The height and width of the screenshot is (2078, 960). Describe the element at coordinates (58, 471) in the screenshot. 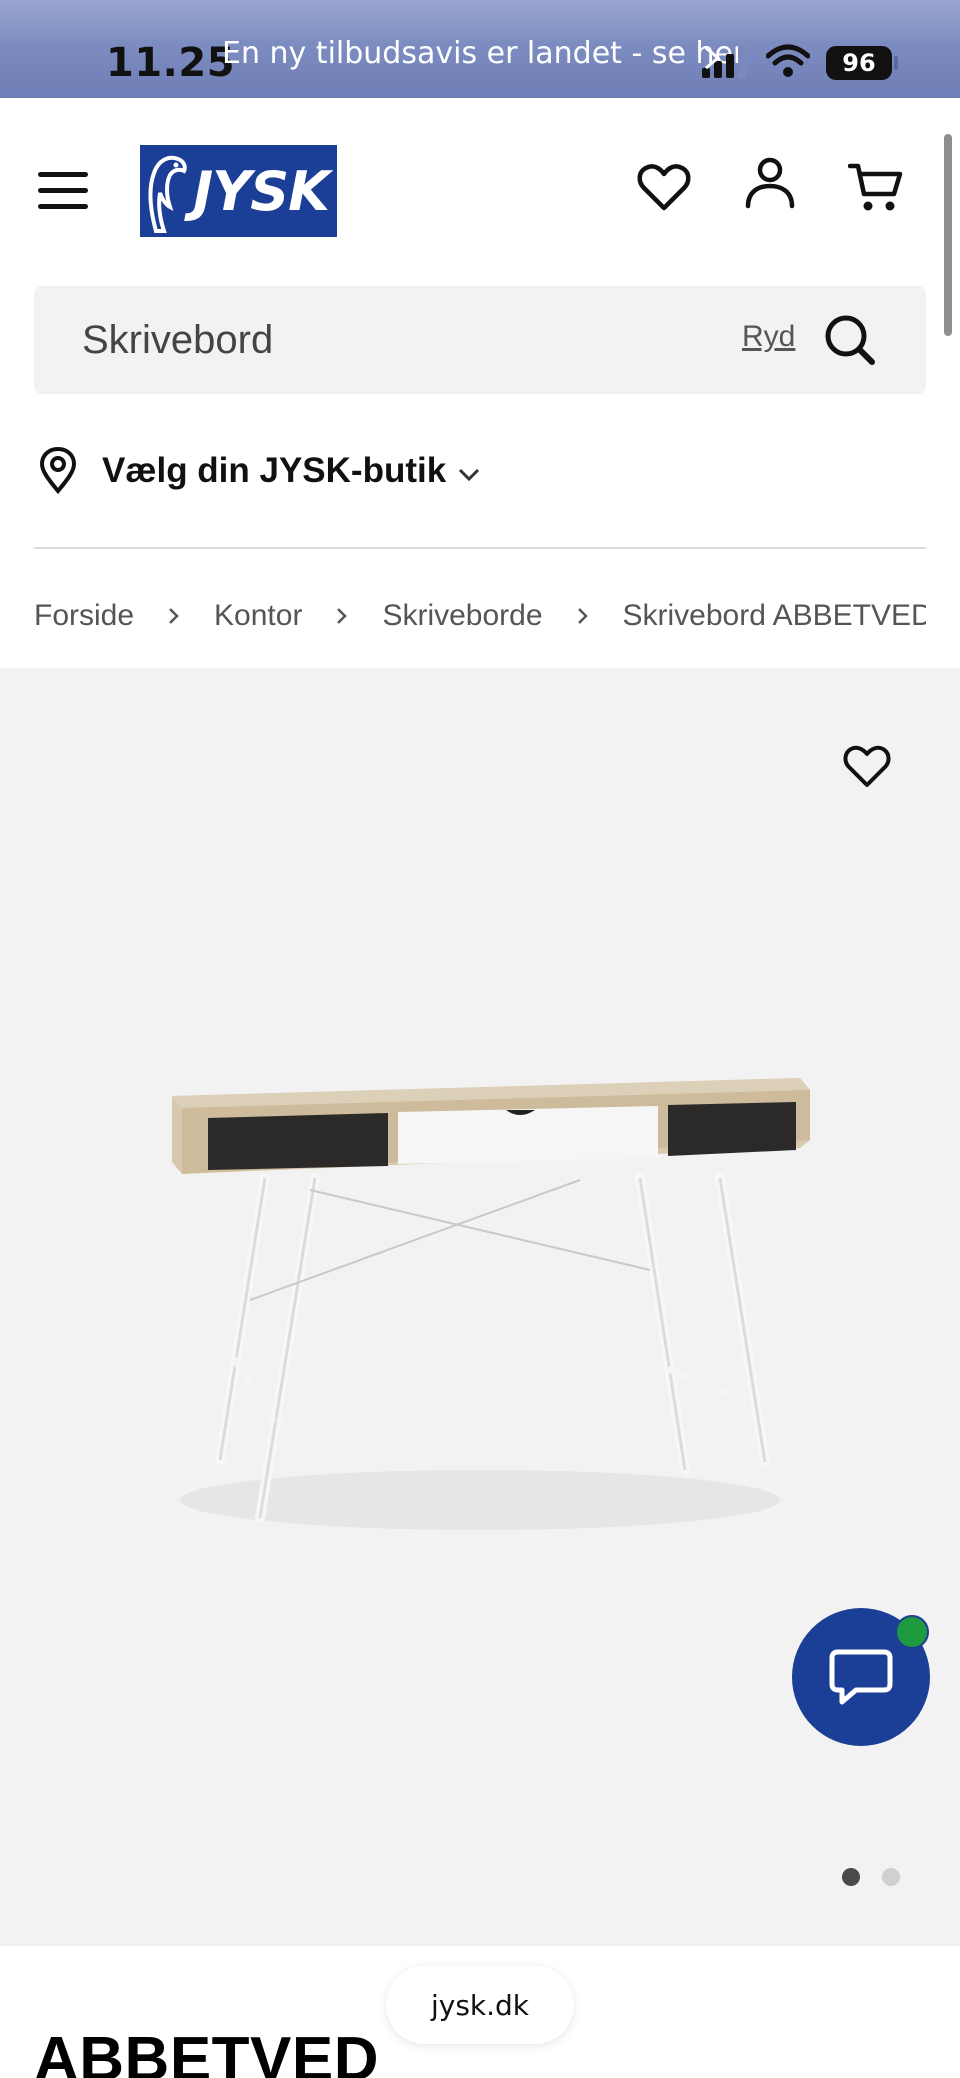

I see `location-pin-icon` at that location.